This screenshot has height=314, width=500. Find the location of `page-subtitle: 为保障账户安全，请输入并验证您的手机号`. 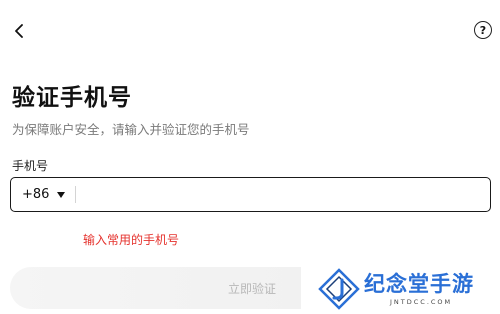

page-subtitle: 为保障账户安全，请输入并验证您的手机号 is located at coordinates (131, 129).